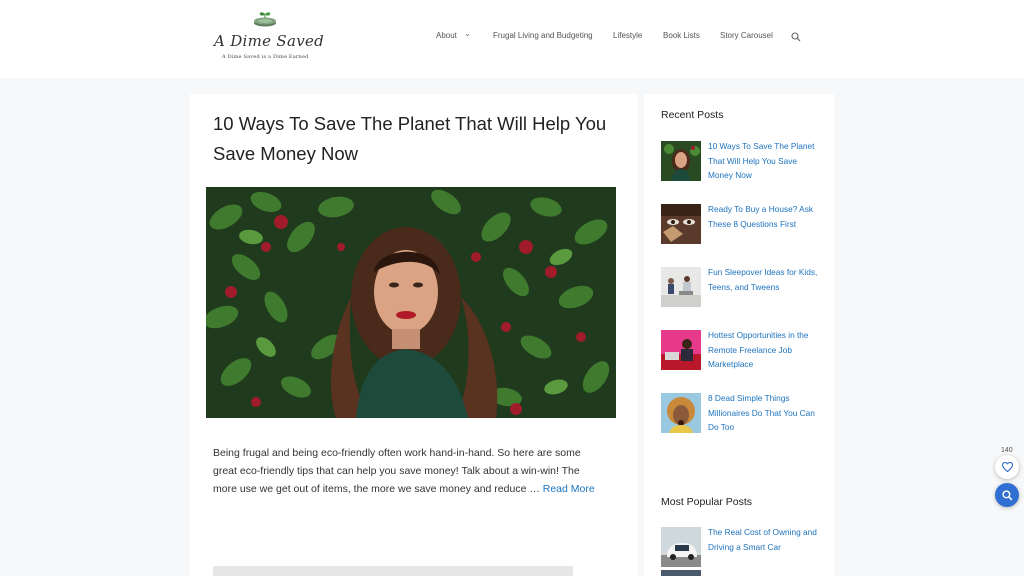  Describe the element at coordinates (1007, 450) in the screenshot. I see `like-count: 140` at that location.